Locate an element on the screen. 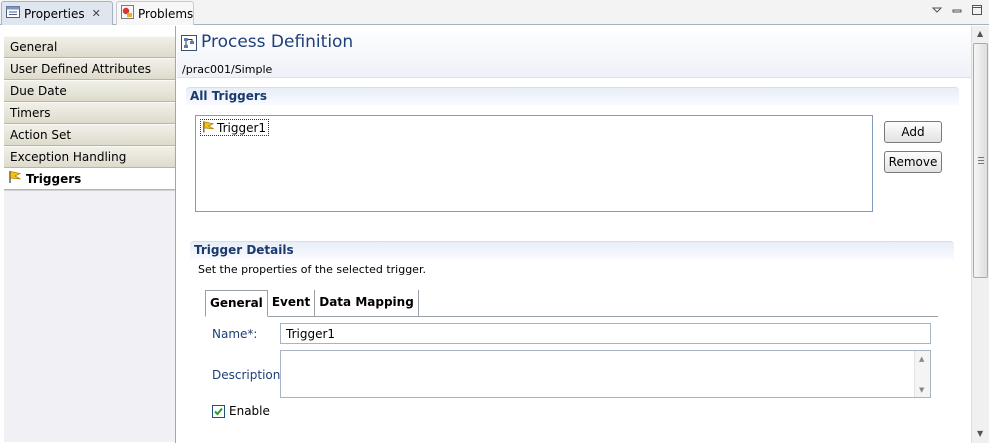 The height and width of the screenshot is (443, 989). name-field: Trigger1 is located at coordinates (605, 333).